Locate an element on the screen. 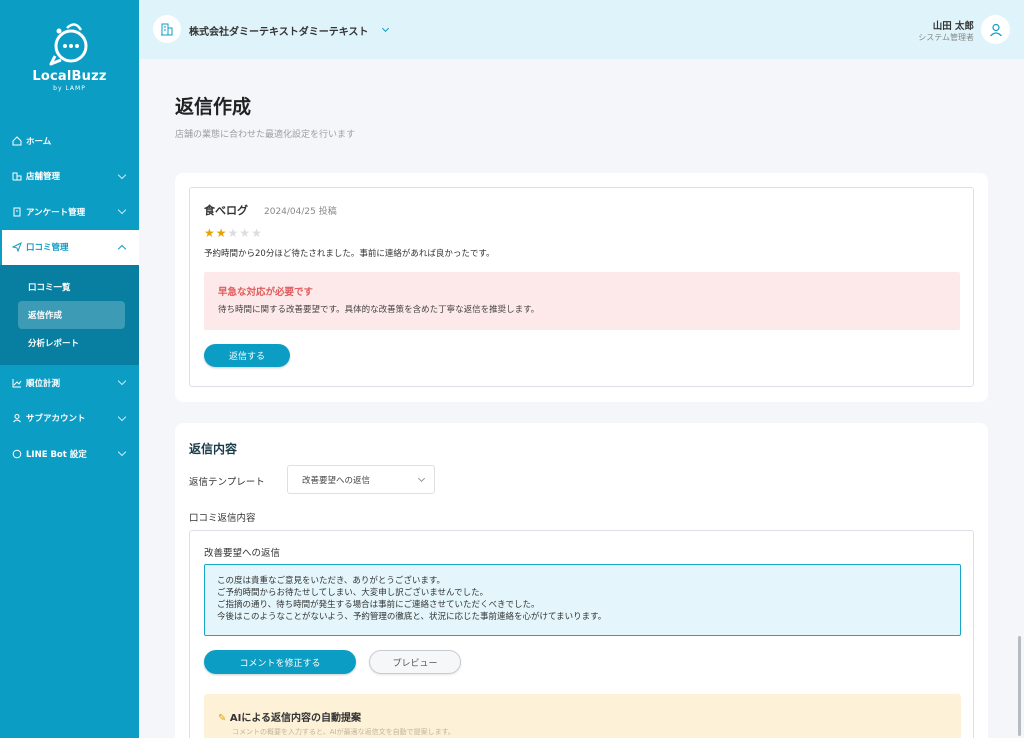  sidebar-item-sub-account: サブアカウント is located at coordinates (69, 419).